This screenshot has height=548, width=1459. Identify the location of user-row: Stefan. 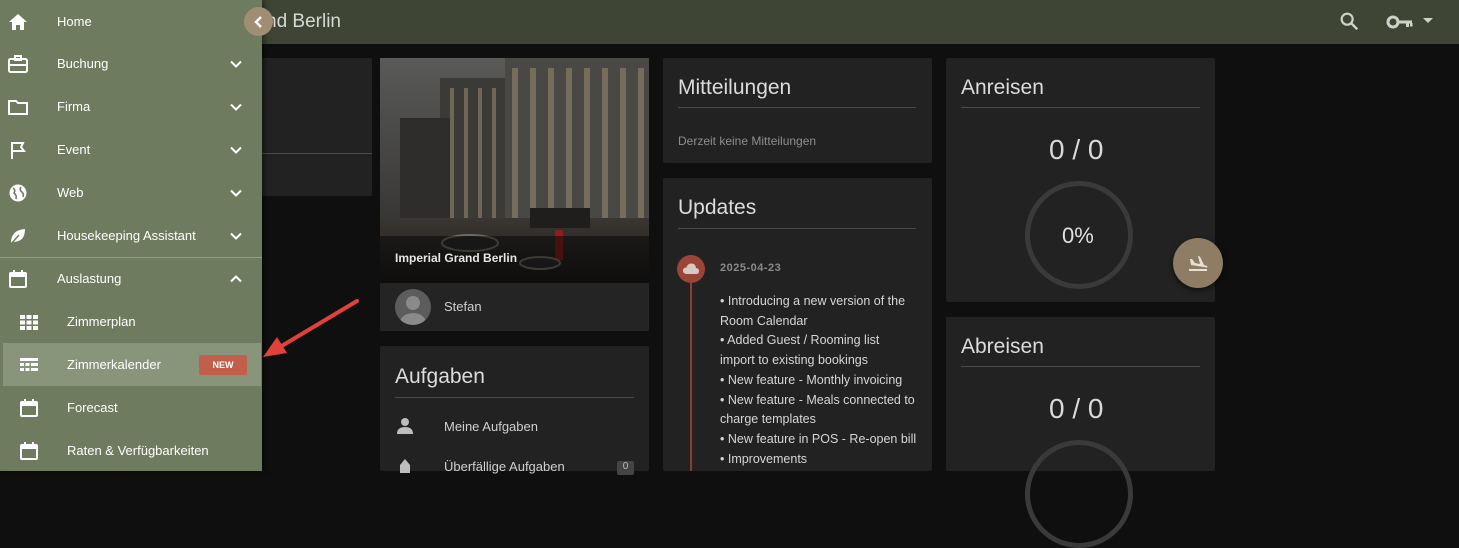
(514, 307).